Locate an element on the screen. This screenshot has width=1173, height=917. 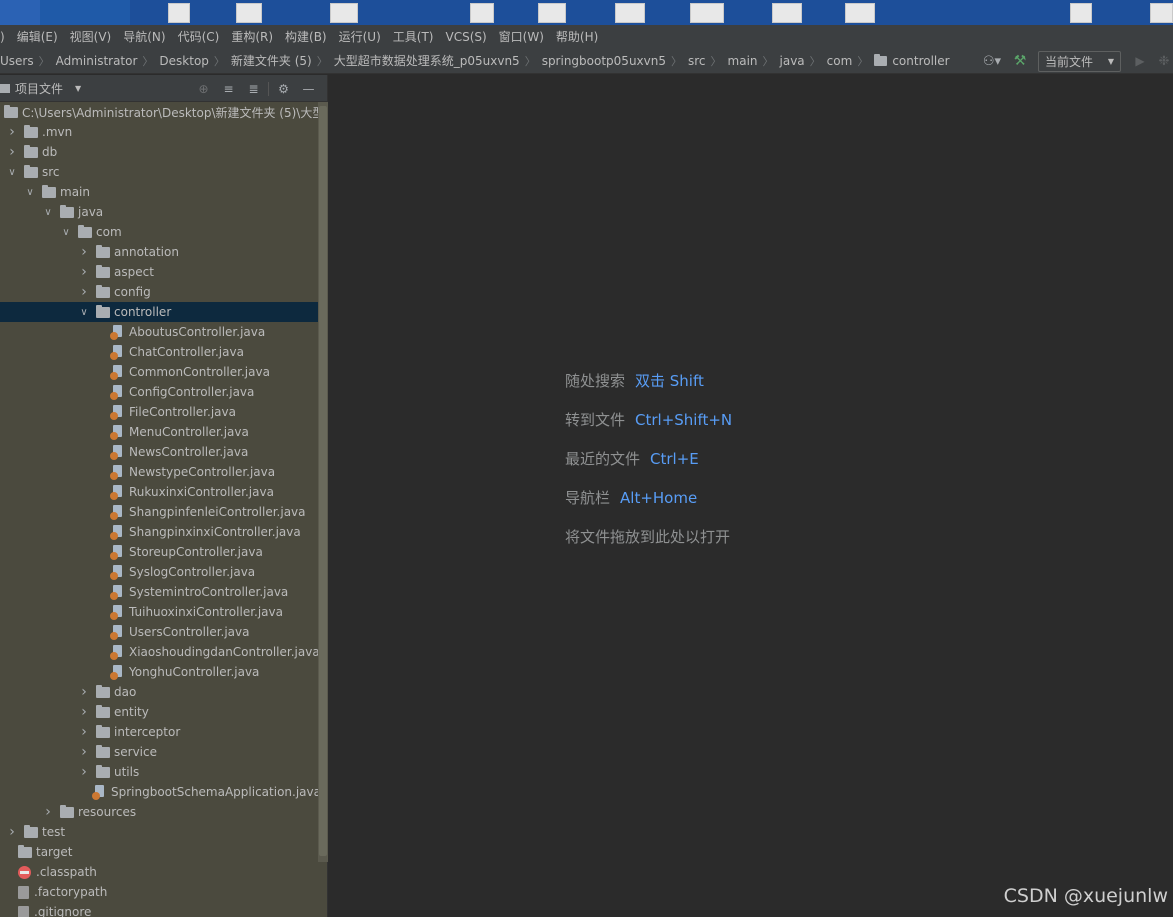
user-icon: ⚇▾ is located at coordinates (992, 61).